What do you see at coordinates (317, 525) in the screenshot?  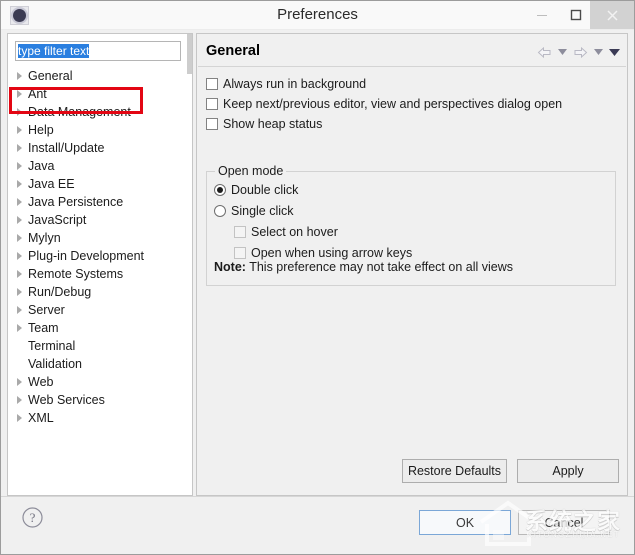 I see `dialog-footer: ? OK Cancel` at bounding box center [317, 525].